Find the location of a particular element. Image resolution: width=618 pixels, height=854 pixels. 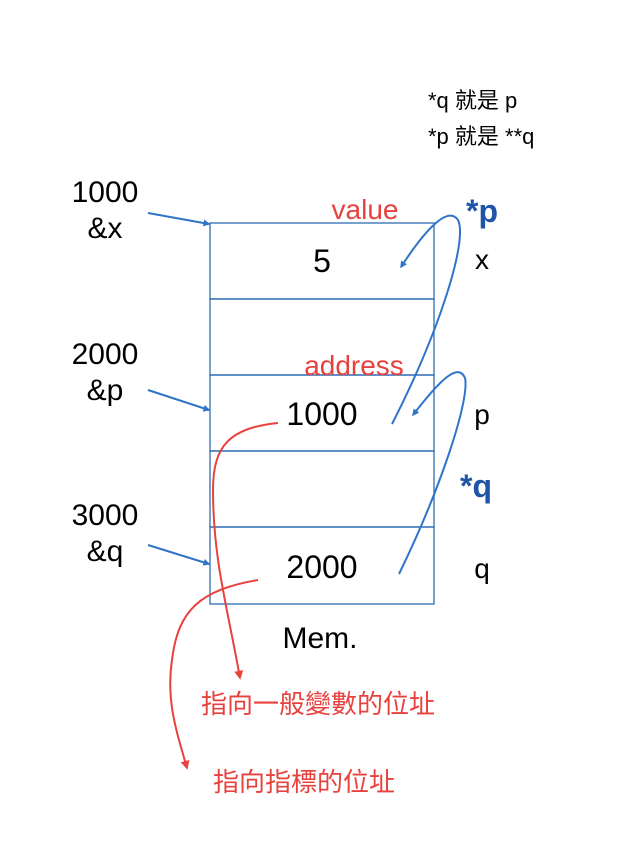

caption-general-variable: 指向一般變數的位址 is located at coordinates (318, 704).